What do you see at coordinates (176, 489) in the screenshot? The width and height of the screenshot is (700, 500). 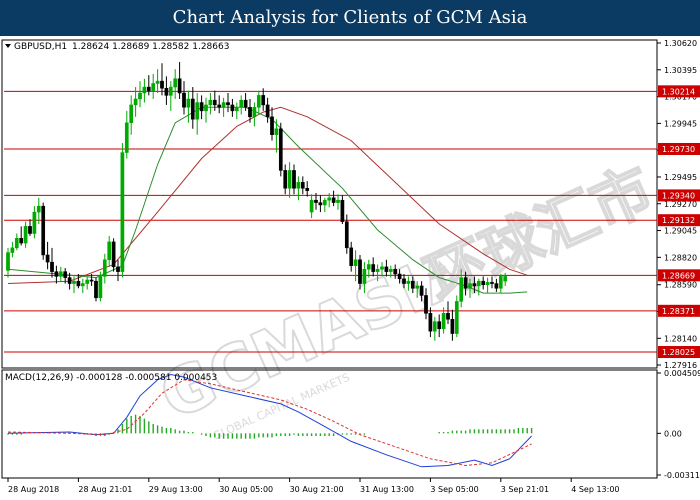 I see `xtick-label: 29 Aug 13:00` at bounding box center [176, 489].